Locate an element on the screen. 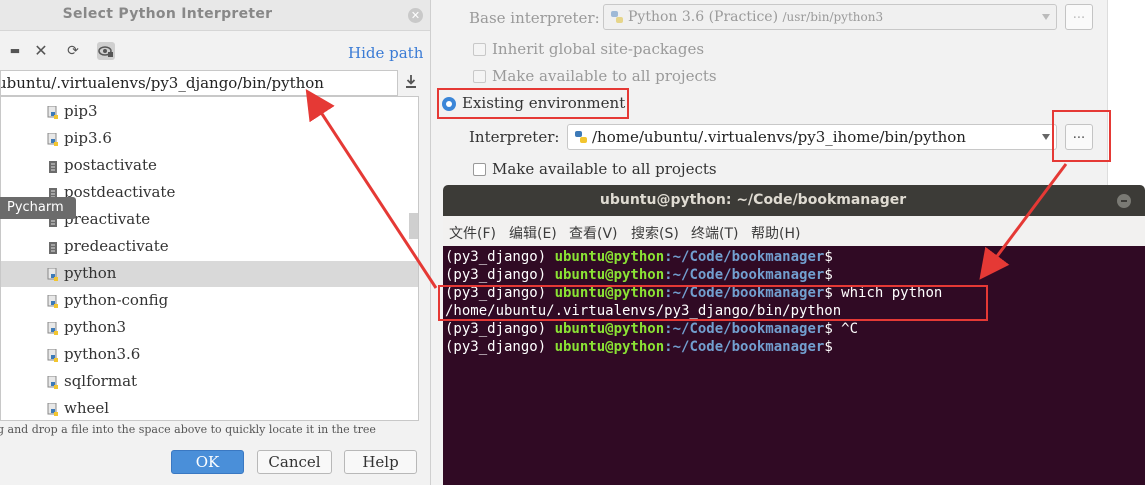  tree-item-label: predeactivate is located at coordinates (116, 246).